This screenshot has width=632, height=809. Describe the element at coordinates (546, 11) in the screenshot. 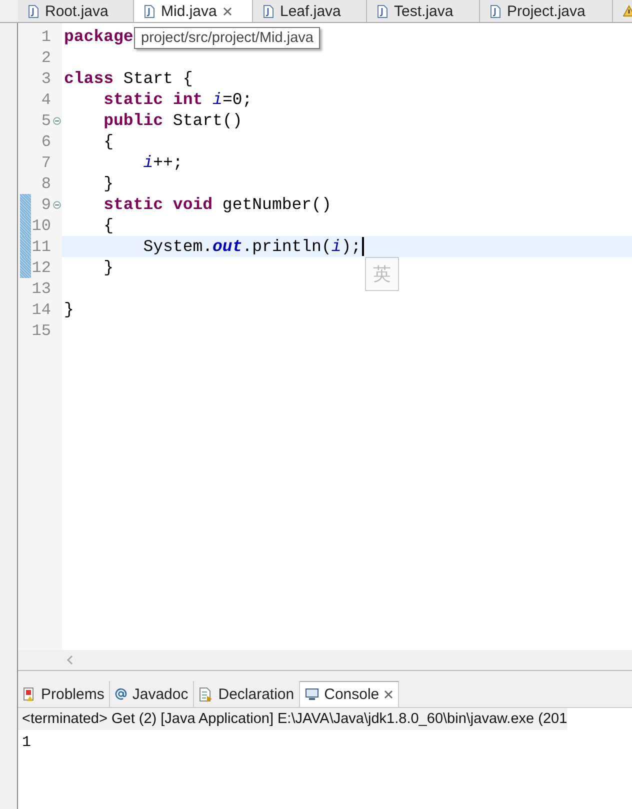

I see `editor-tab: Project.java` at that location.